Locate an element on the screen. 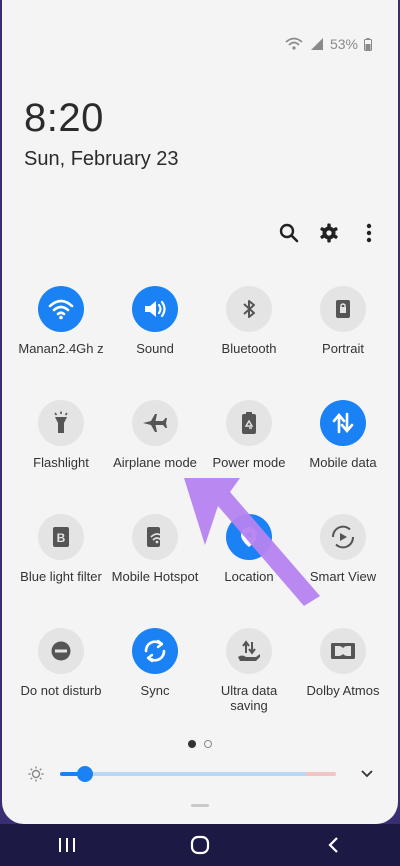  quick-tile-portrait: Portrait is located at coordinates (343, 332).